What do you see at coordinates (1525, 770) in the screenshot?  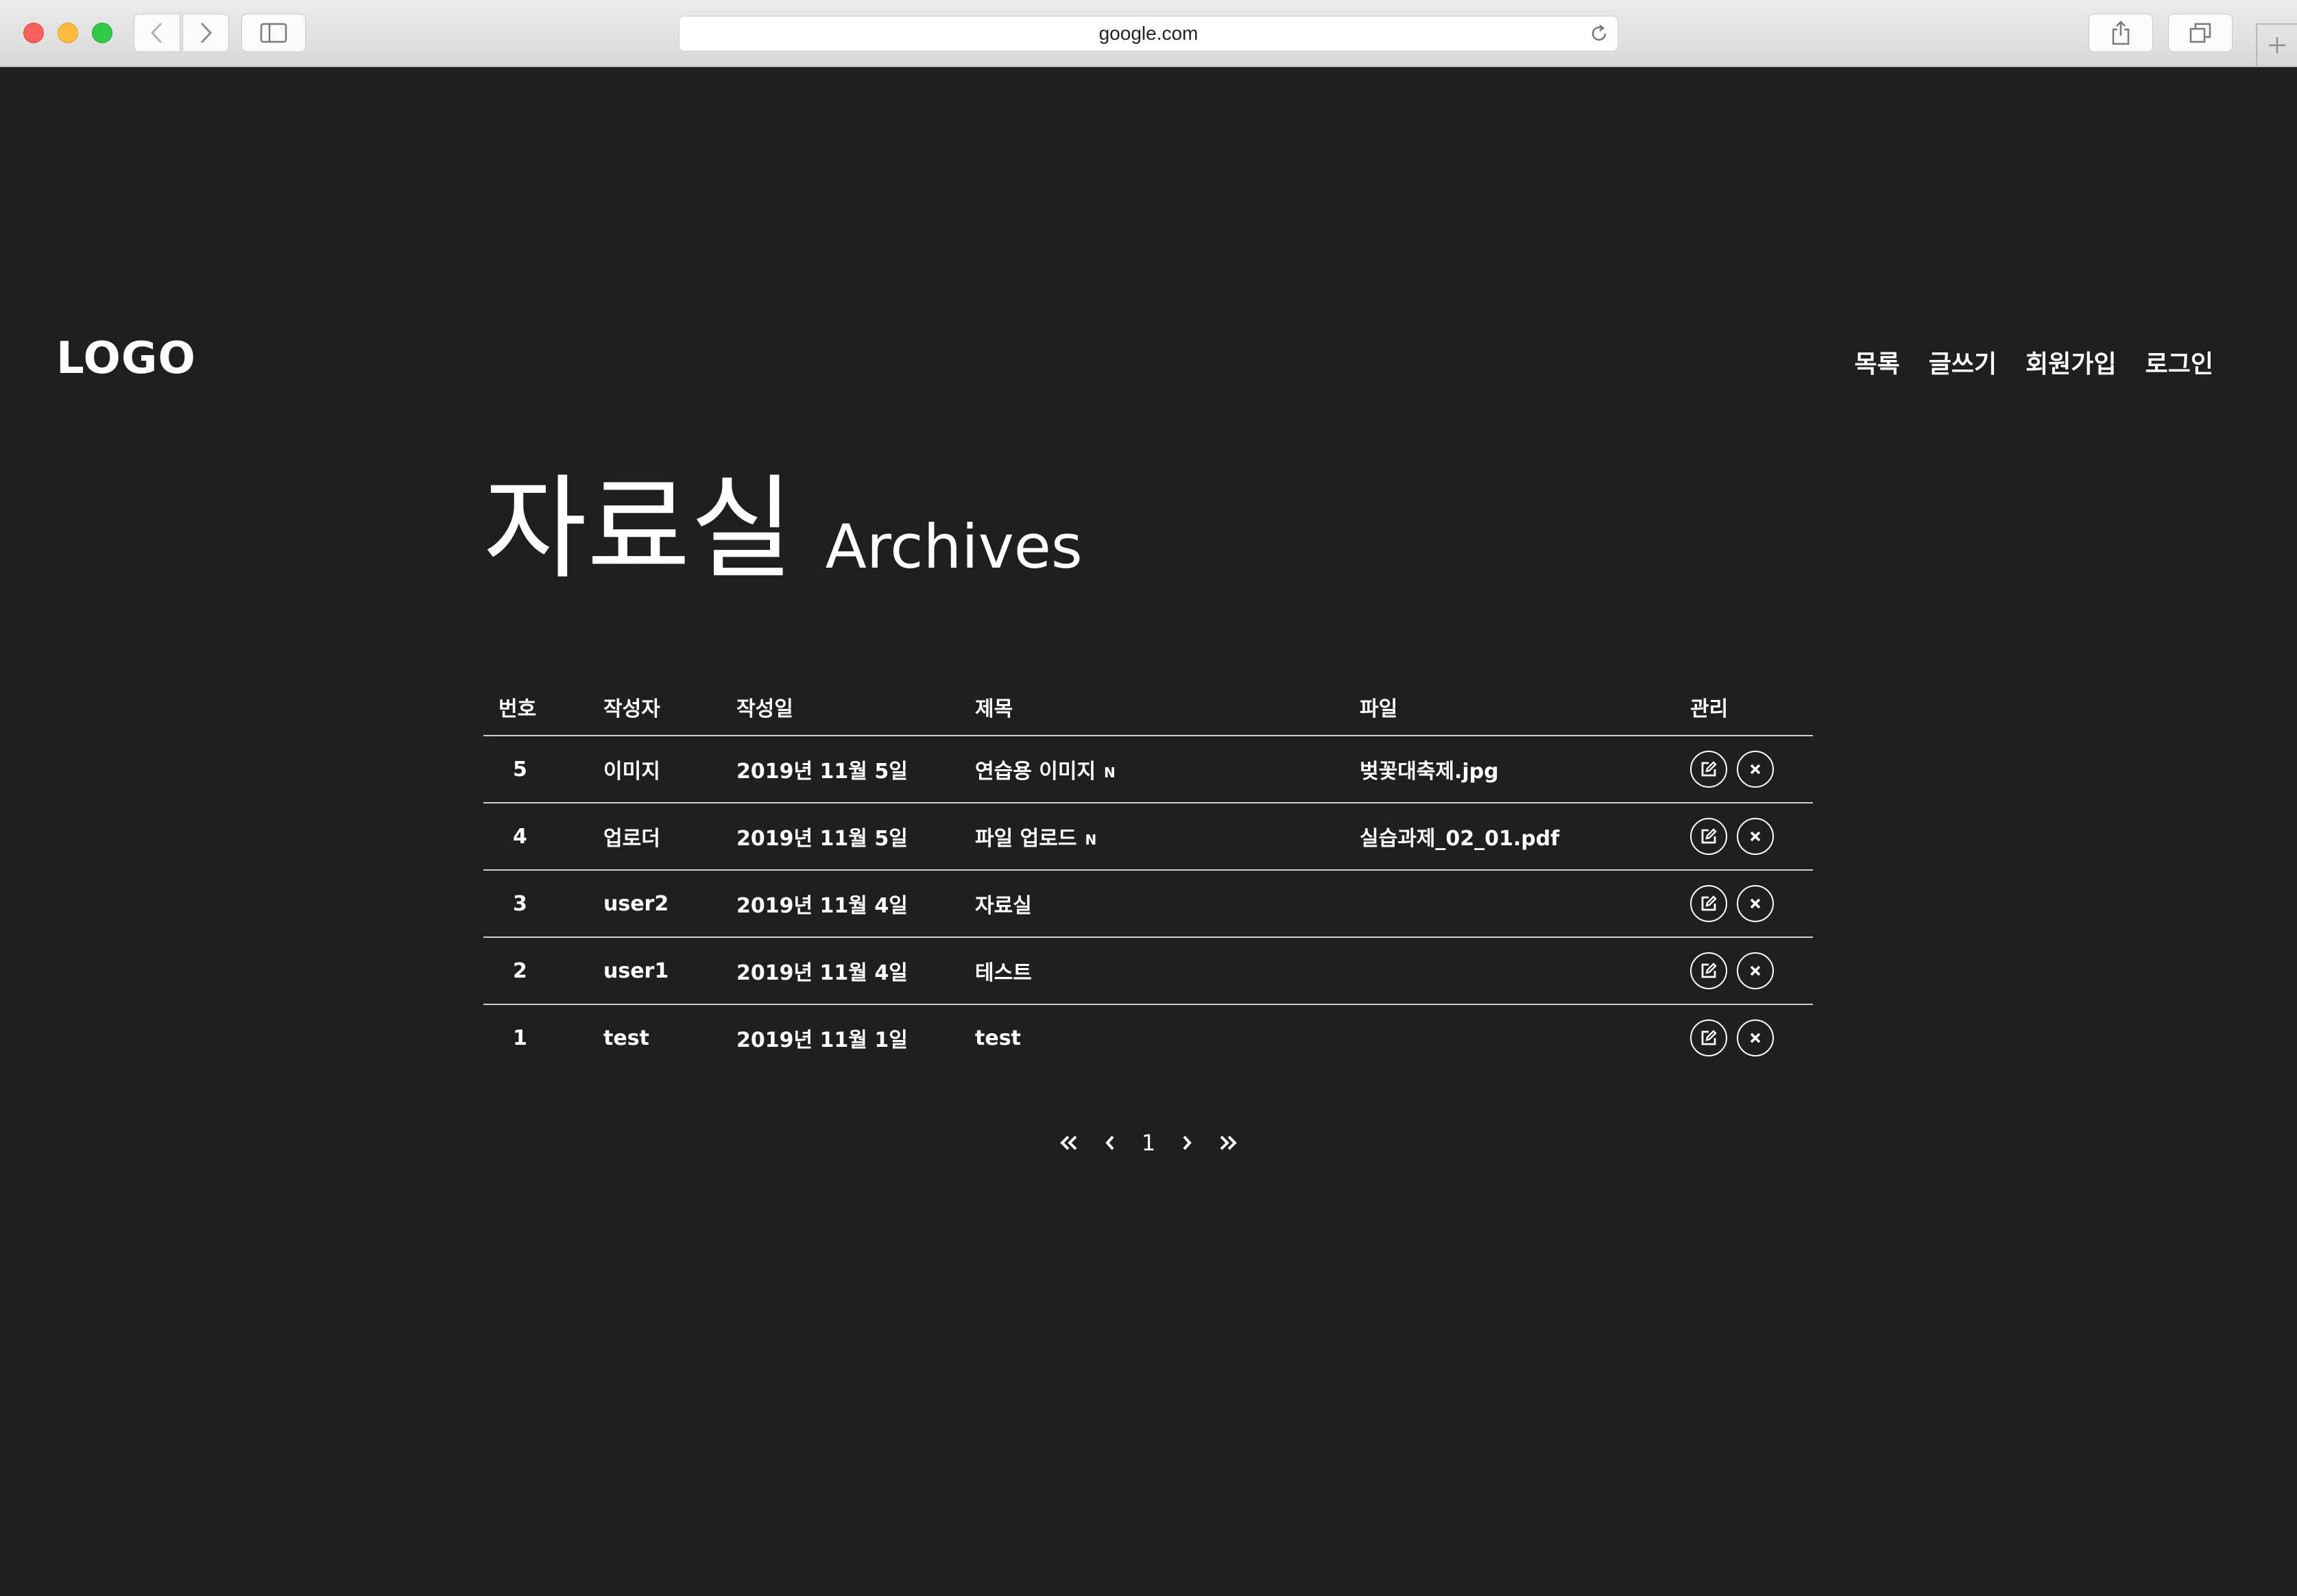 I see `row-file: 벚꽃대축제.jpg` at bounding box center [1525, 770].